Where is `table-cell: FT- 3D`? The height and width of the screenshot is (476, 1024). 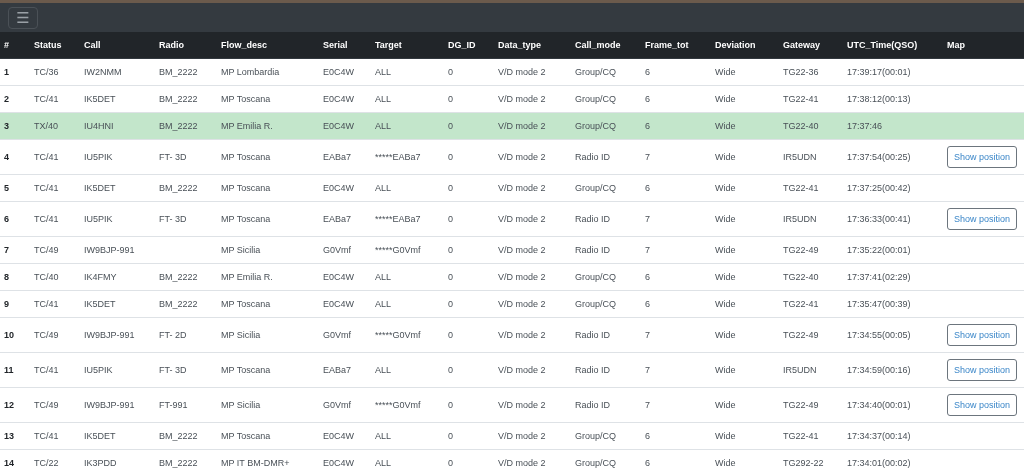 table-cell: FT- 3D is located at coordinates (173, 219).